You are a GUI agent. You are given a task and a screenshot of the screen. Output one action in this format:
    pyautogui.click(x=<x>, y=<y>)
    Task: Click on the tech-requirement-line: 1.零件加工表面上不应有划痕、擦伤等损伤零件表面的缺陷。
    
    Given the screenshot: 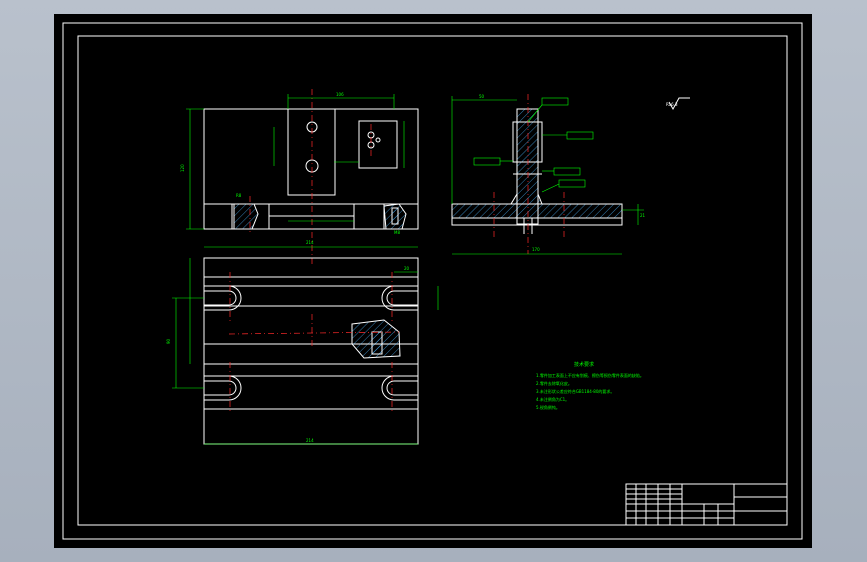 What is the action you would take?
    pyautogui.click(x=590, y=375)
    